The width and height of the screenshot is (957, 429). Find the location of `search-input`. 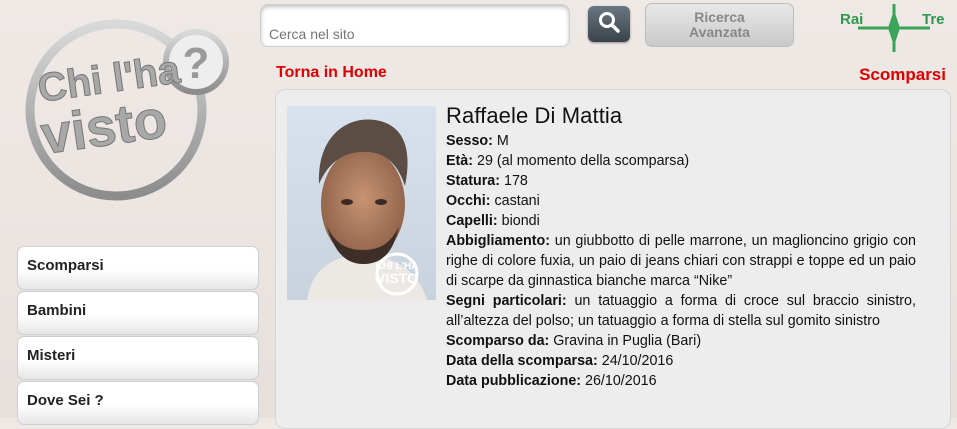

search-input is located at coordinates (414, 34).